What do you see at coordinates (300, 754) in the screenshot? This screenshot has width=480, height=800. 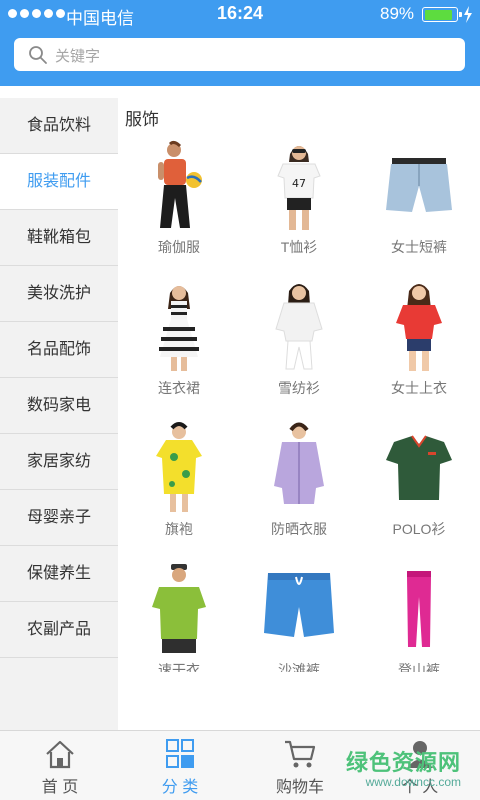 I see `cart-icon` at bounding box center [300, 754].